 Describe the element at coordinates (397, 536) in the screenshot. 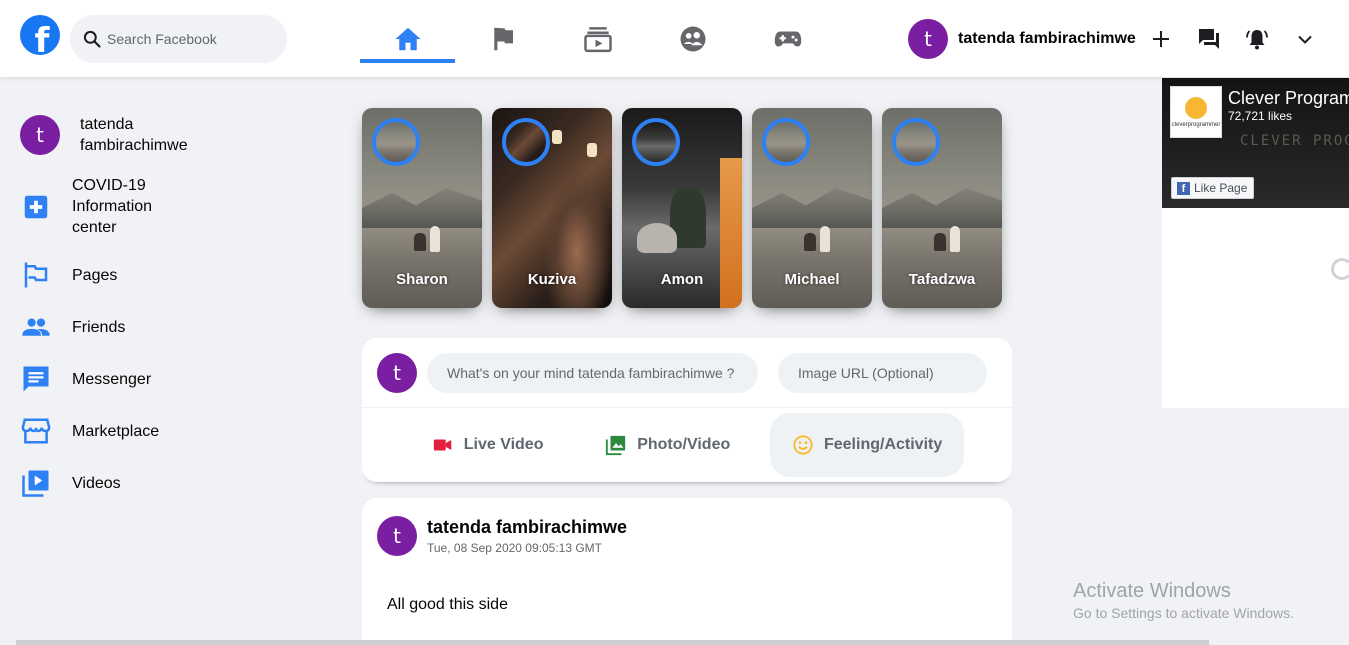

I see `post-avatar: t` at that location.